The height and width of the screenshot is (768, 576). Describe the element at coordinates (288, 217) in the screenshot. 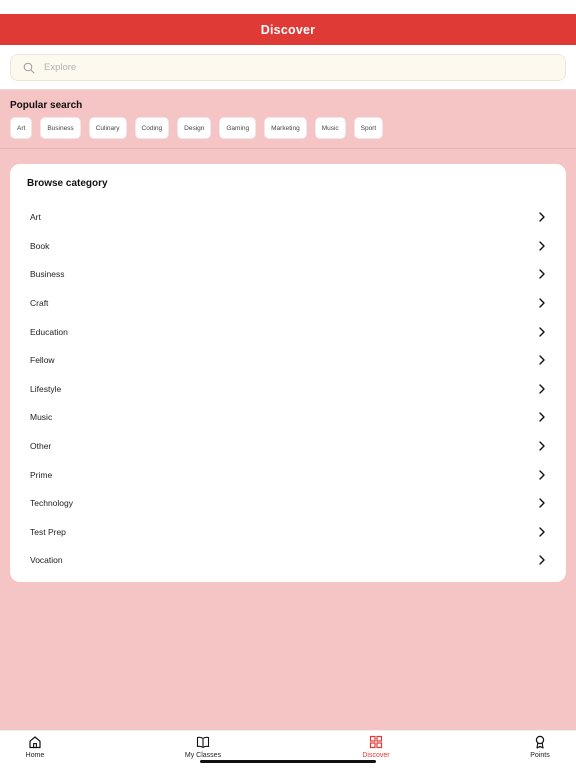

I see `category-item-art: Art` at that location.